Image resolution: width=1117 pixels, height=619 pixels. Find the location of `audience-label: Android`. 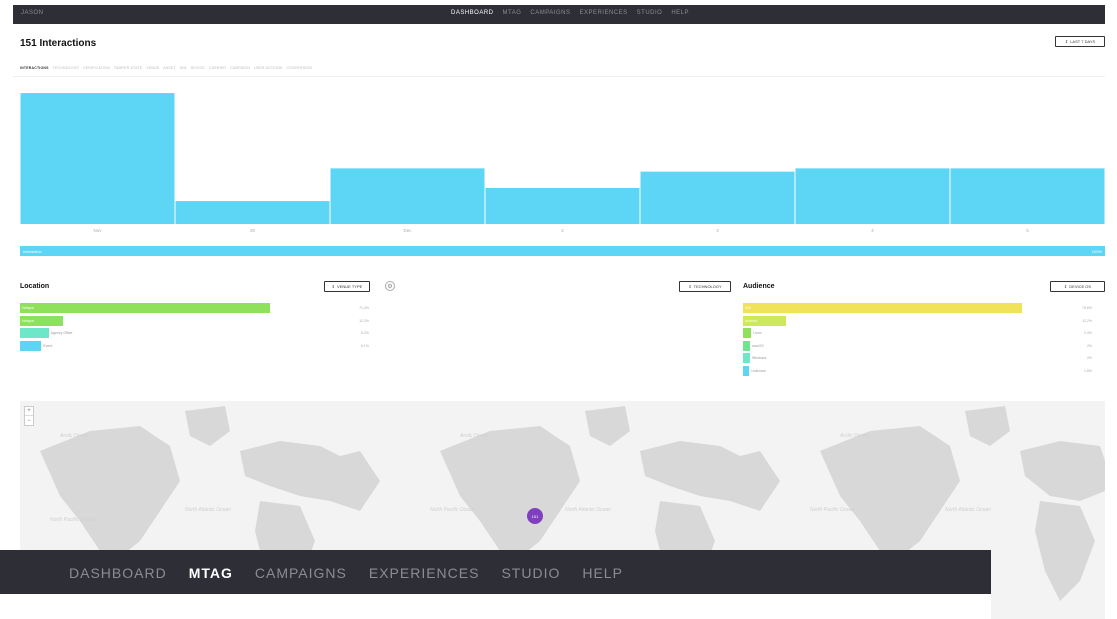

audience-label: Android is located at coordinates (751, 320).